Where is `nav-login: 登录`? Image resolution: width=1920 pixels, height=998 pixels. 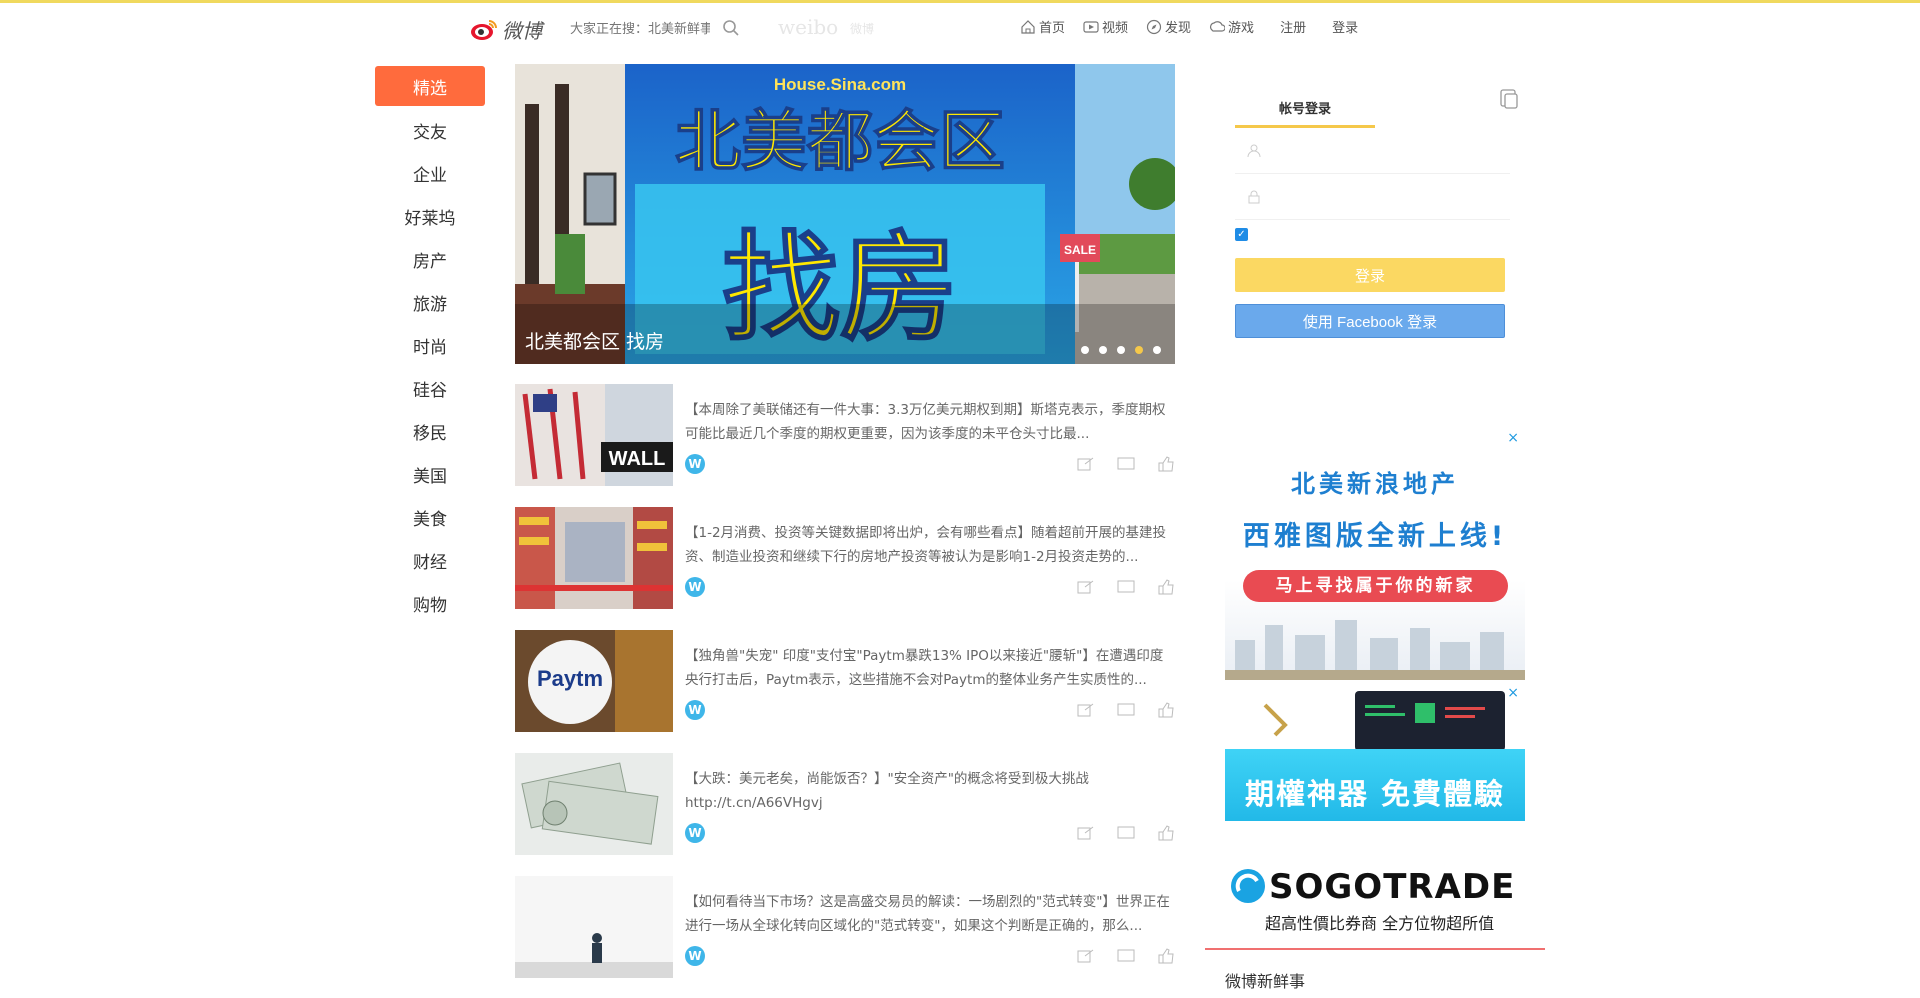 nav-login: 登录 is located at coordinates (1345, 26).